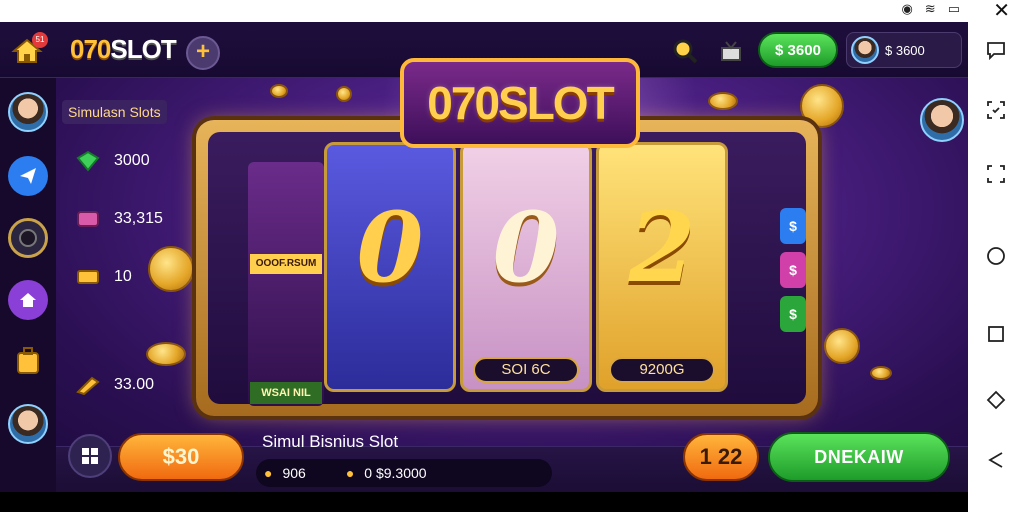 The width and height of the screenshot is (1024, 512). What do you see at coordinates (395, 473) in the screenshot?
I see `stat-value: 0 $9.3000` at bounding box center [395, 473].